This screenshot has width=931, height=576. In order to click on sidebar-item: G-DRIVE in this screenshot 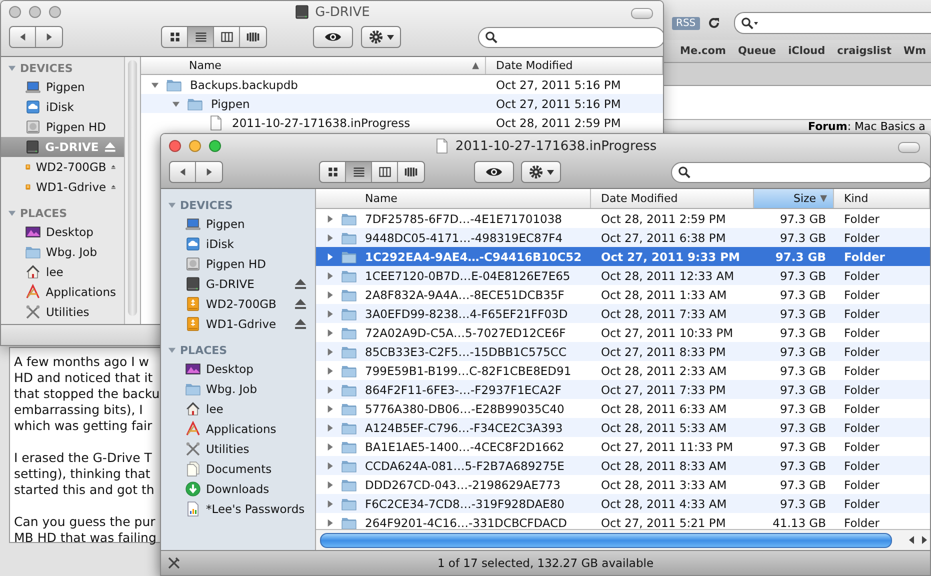, I will do `click(238, 284)`.